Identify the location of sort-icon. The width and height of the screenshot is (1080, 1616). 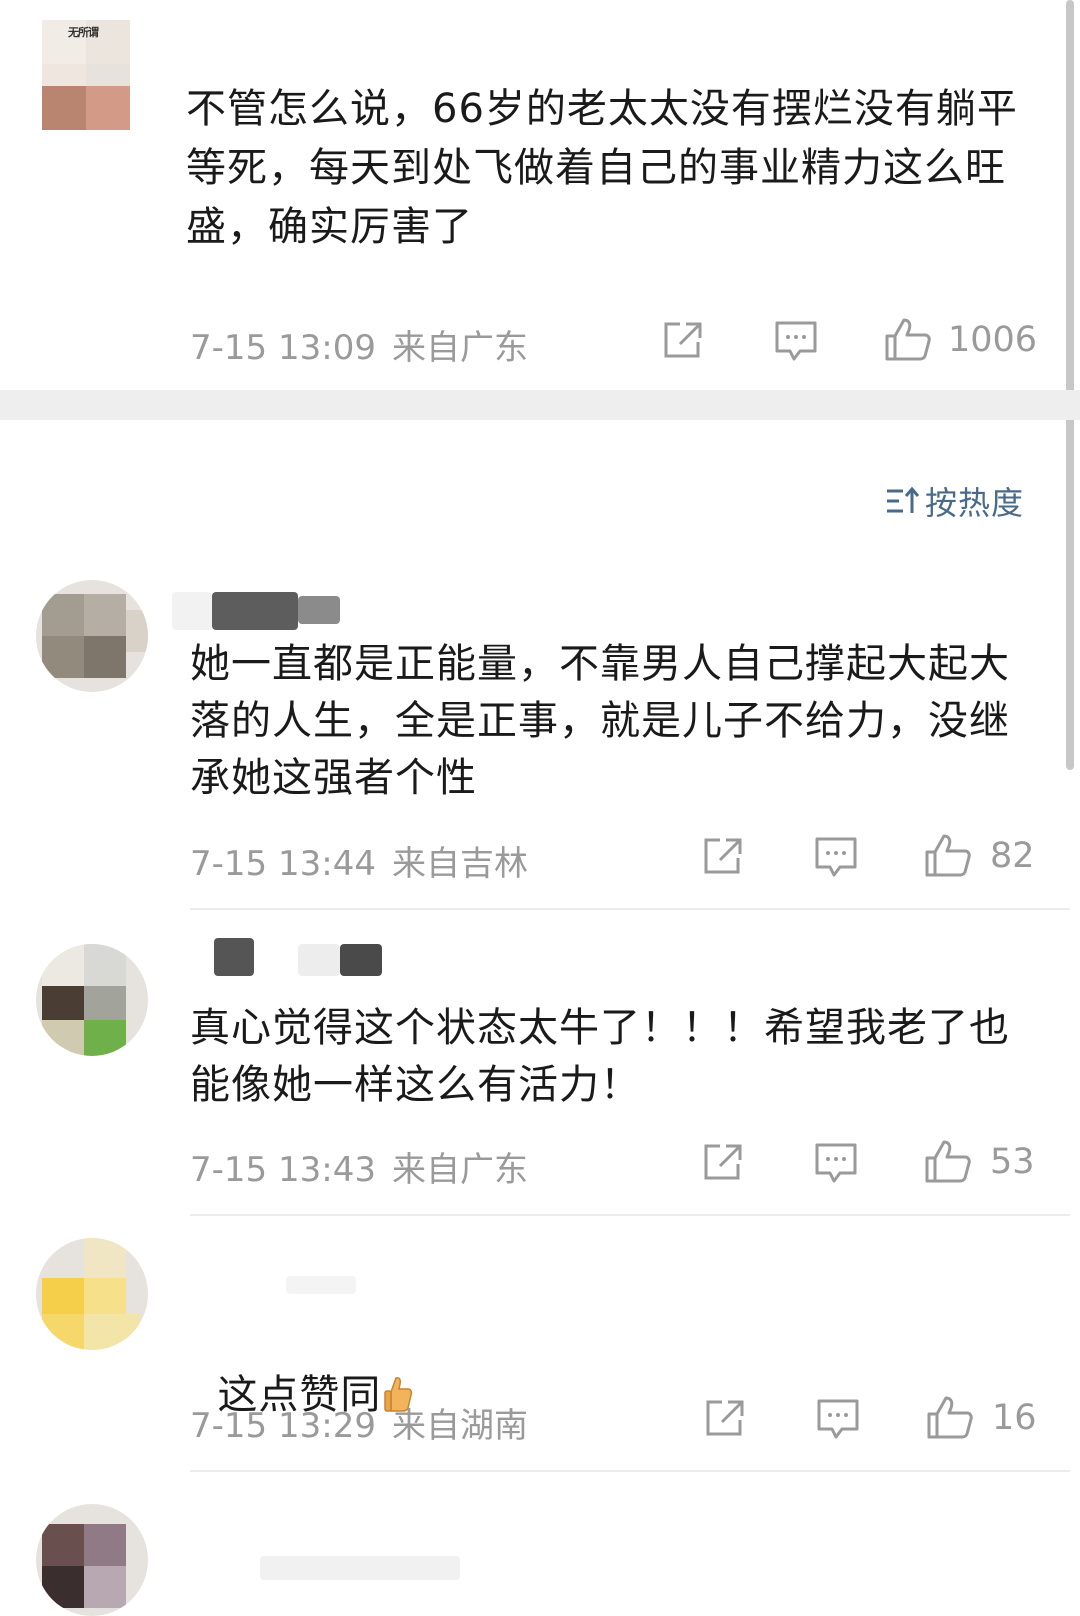
(903, 505).